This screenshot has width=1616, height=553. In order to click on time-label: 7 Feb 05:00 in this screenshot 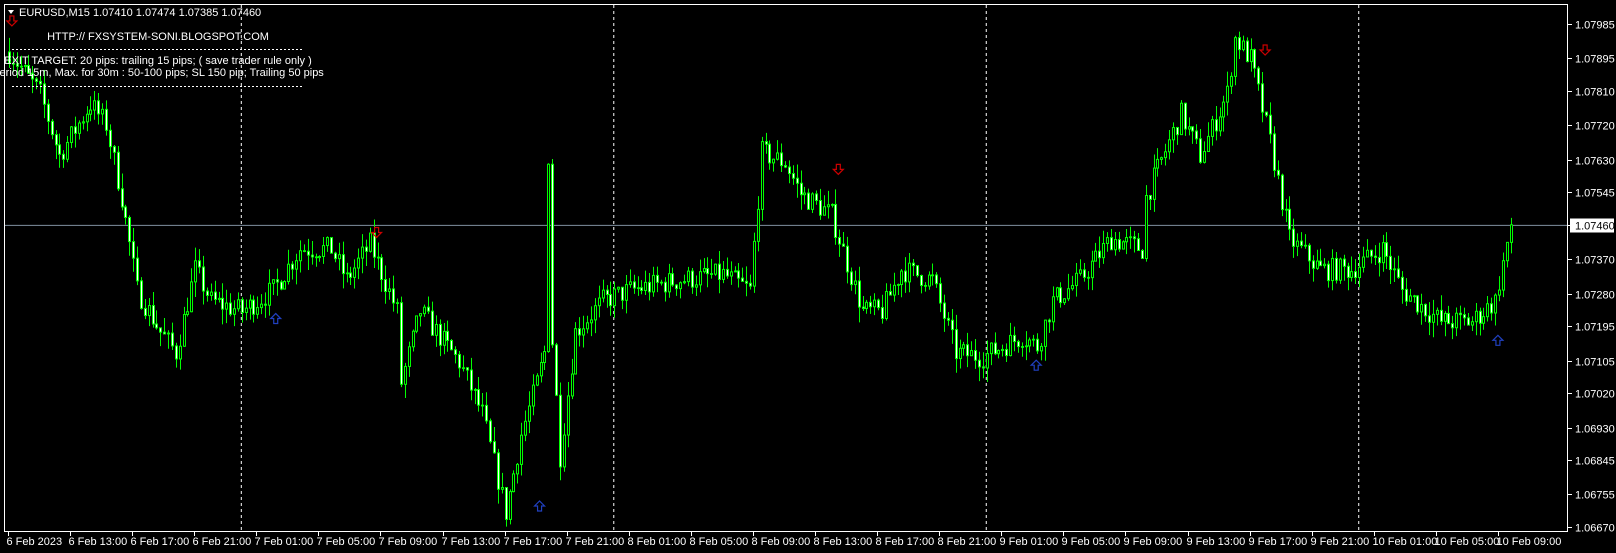, I will do `click(346, 542)`.